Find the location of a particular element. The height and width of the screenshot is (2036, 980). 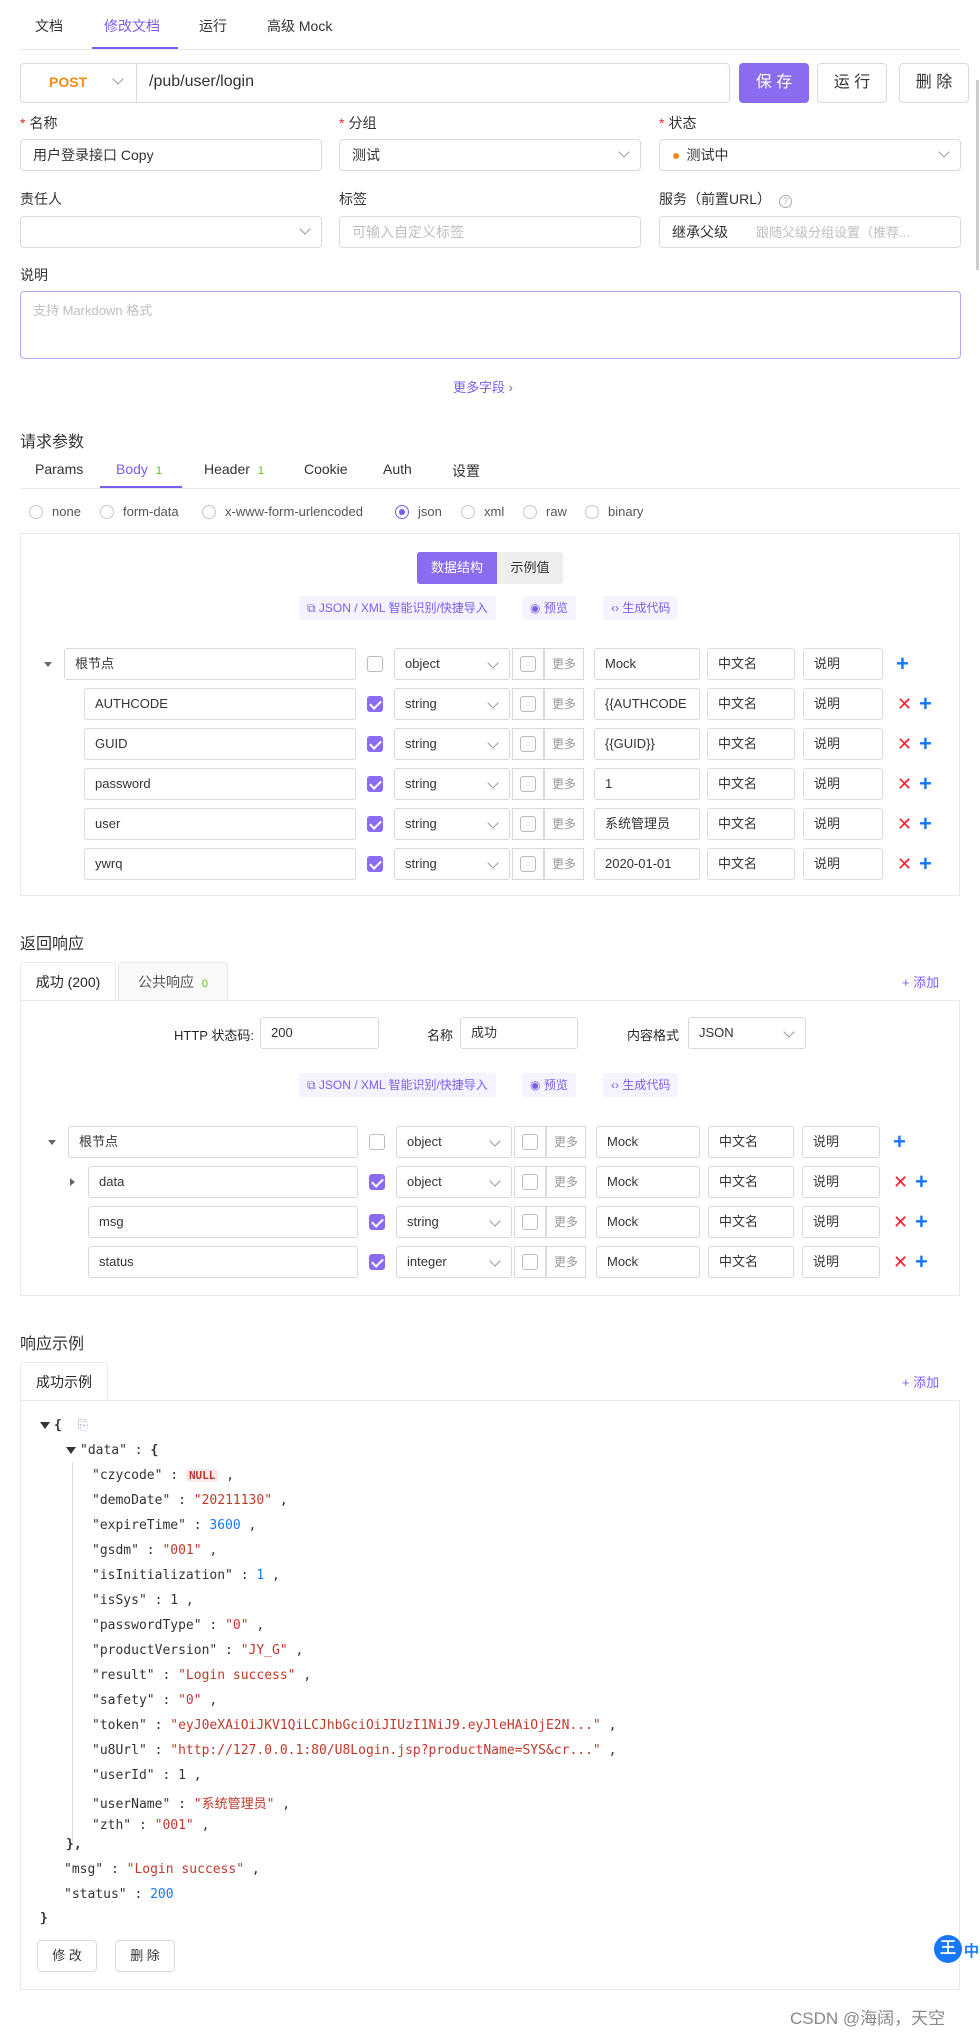

field-name-input: user is located at coordinates (220, 824).